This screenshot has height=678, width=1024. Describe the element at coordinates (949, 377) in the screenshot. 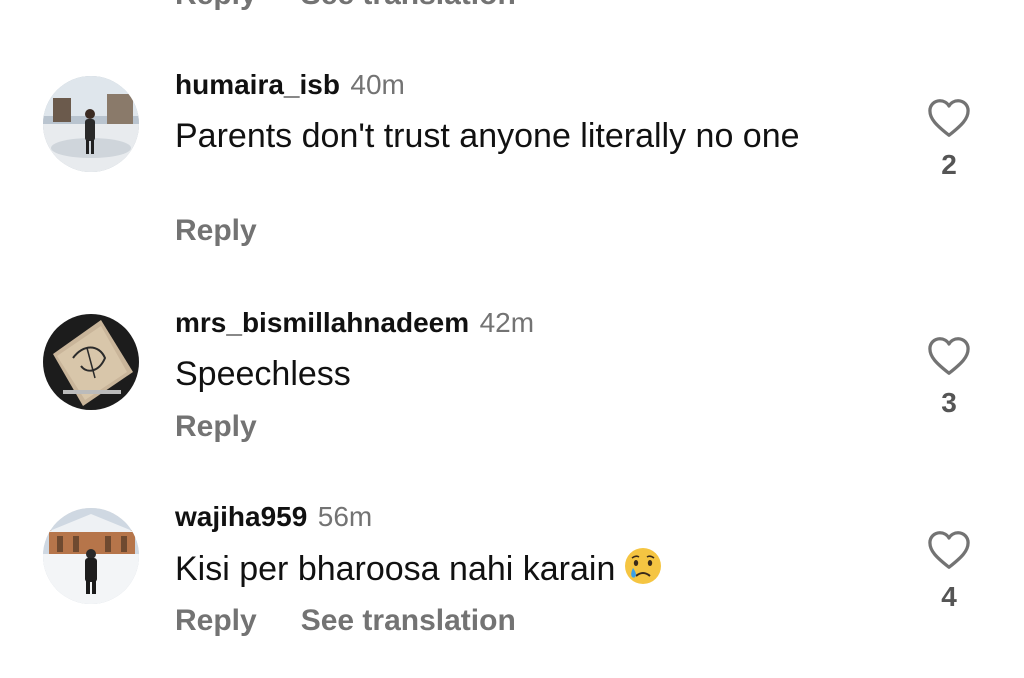

I see `like-control: 3` at that location.